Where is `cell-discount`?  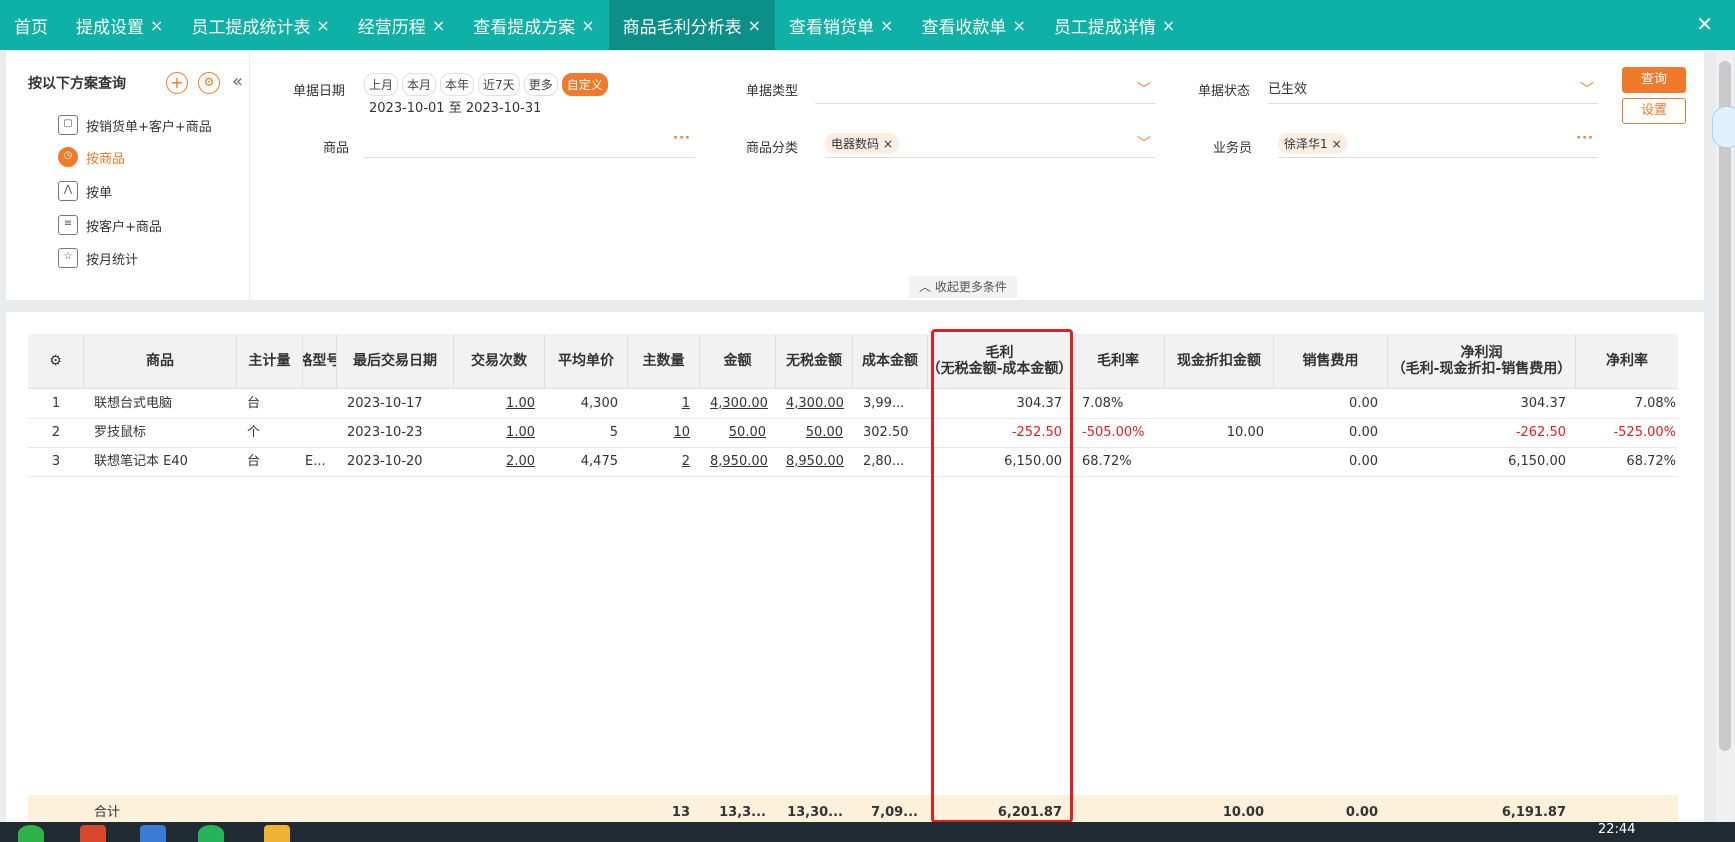
cell-discount is located at coordinates (1219, 461).